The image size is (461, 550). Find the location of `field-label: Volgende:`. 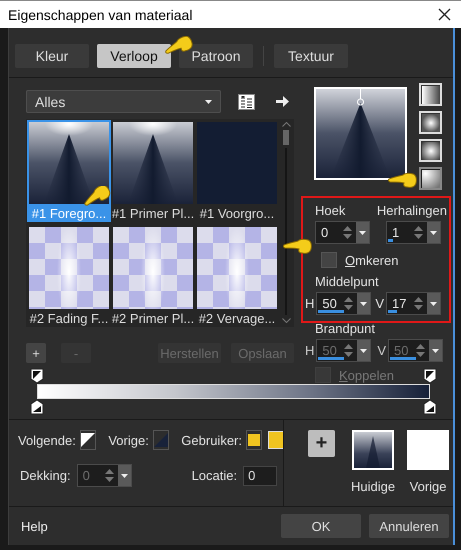

field-label: Volgende: is located at coordinates (47, 440).